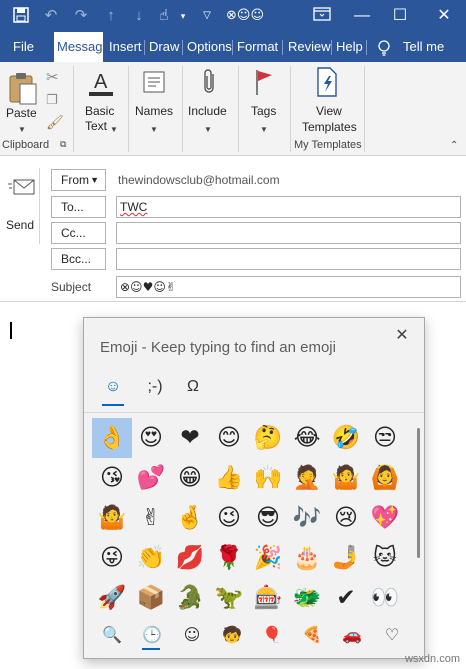 This screenshot has height=669, width=466. I want to click on subject-field: ⊗☺♥☺✌, so click(288, 287).